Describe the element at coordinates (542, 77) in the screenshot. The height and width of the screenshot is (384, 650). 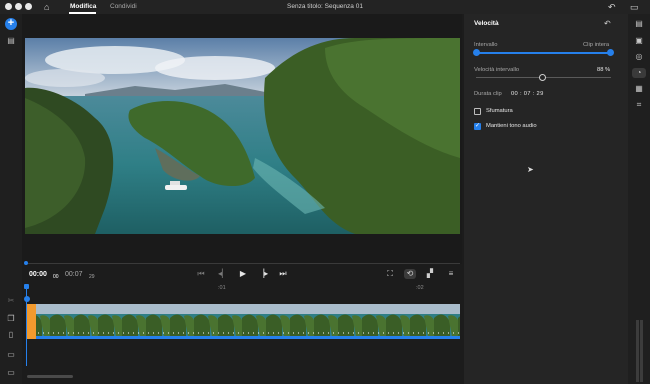
I see `speed-slider-handle` at that location.